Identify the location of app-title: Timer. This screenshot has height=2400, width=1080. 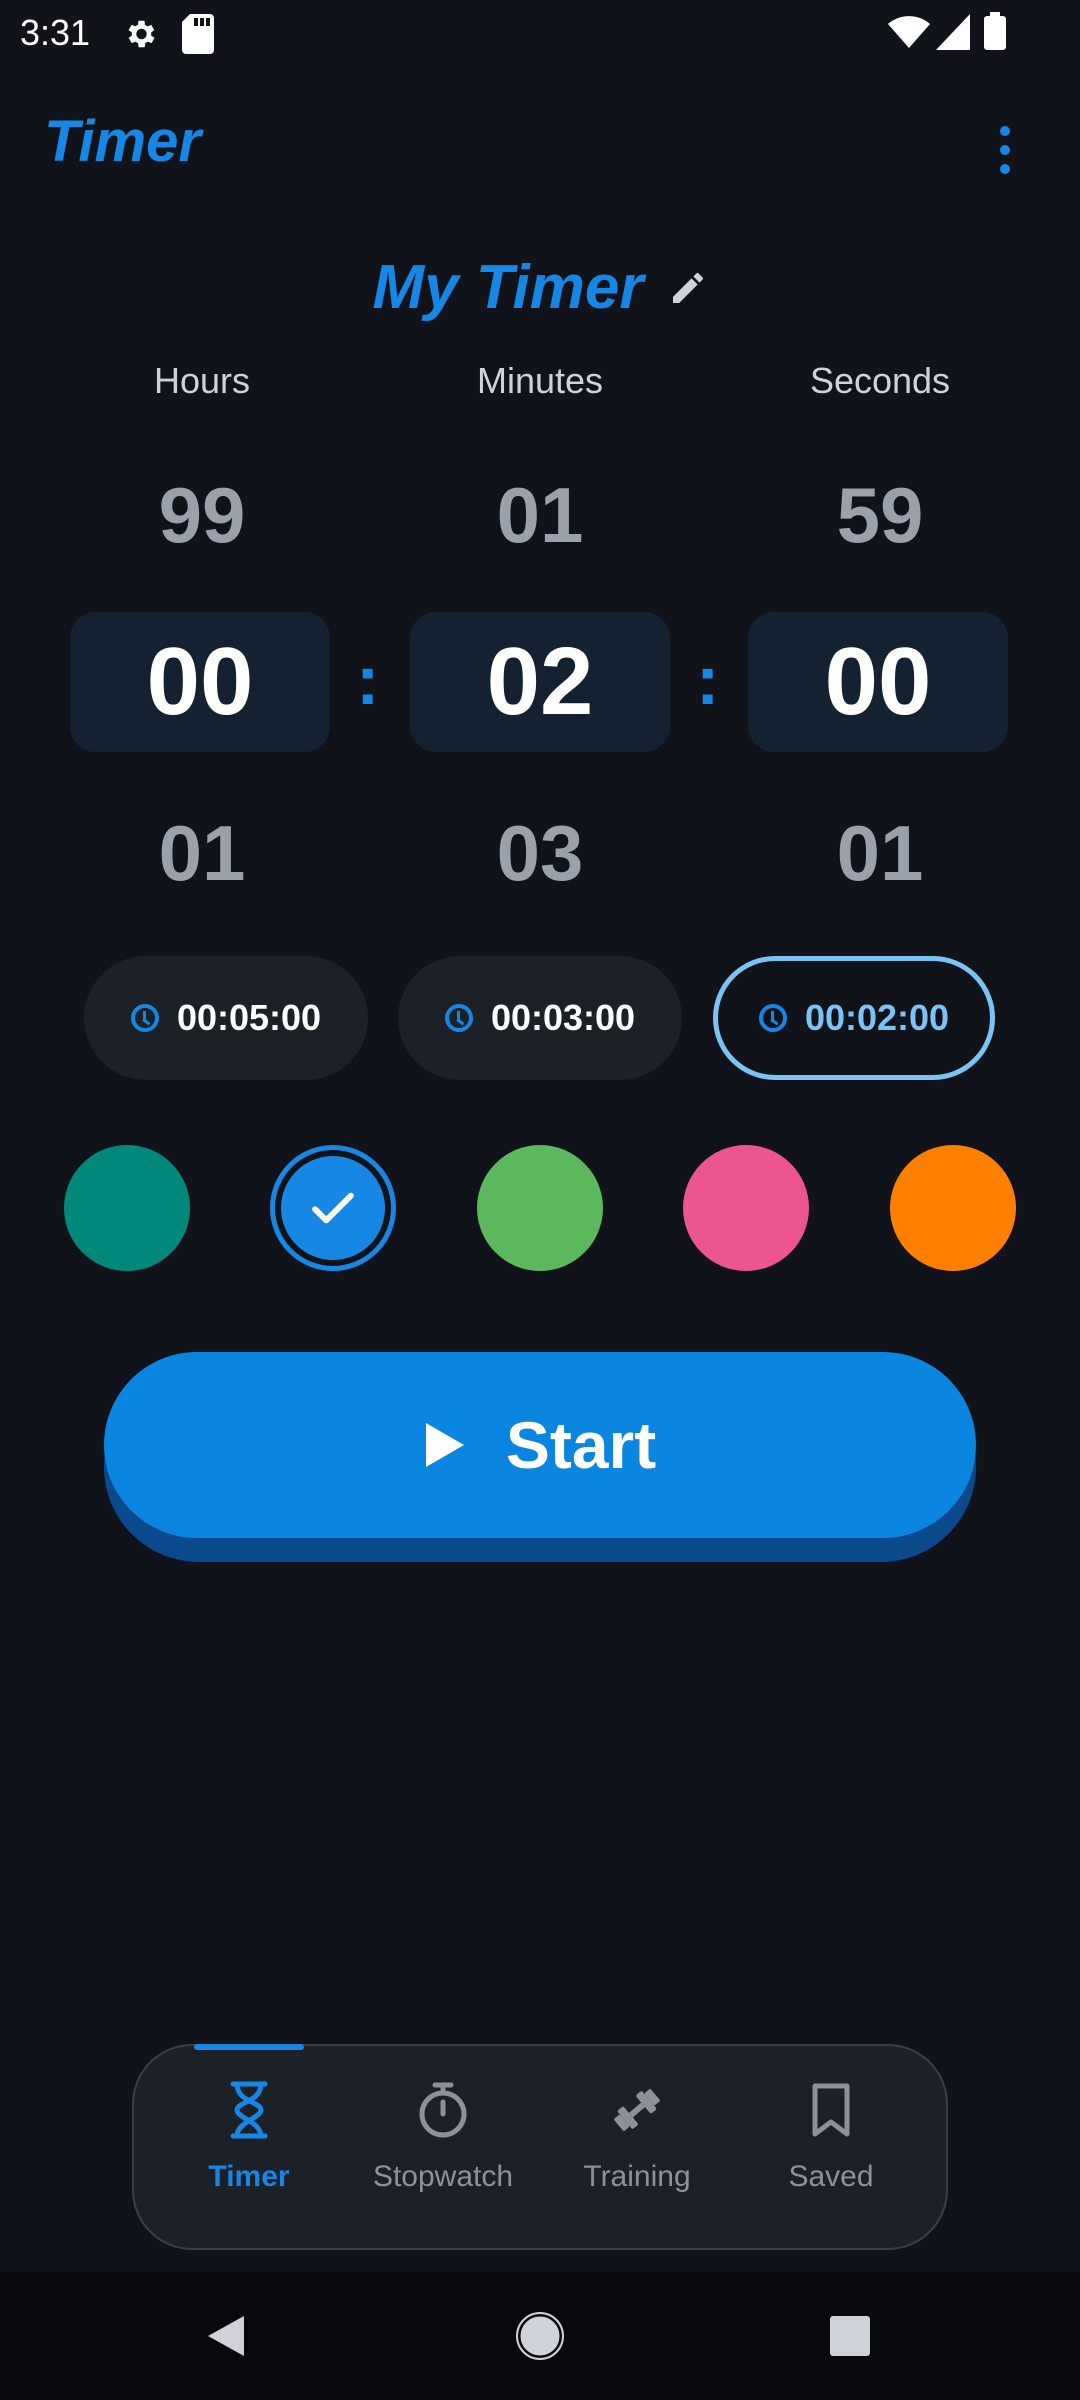
(122, 141).